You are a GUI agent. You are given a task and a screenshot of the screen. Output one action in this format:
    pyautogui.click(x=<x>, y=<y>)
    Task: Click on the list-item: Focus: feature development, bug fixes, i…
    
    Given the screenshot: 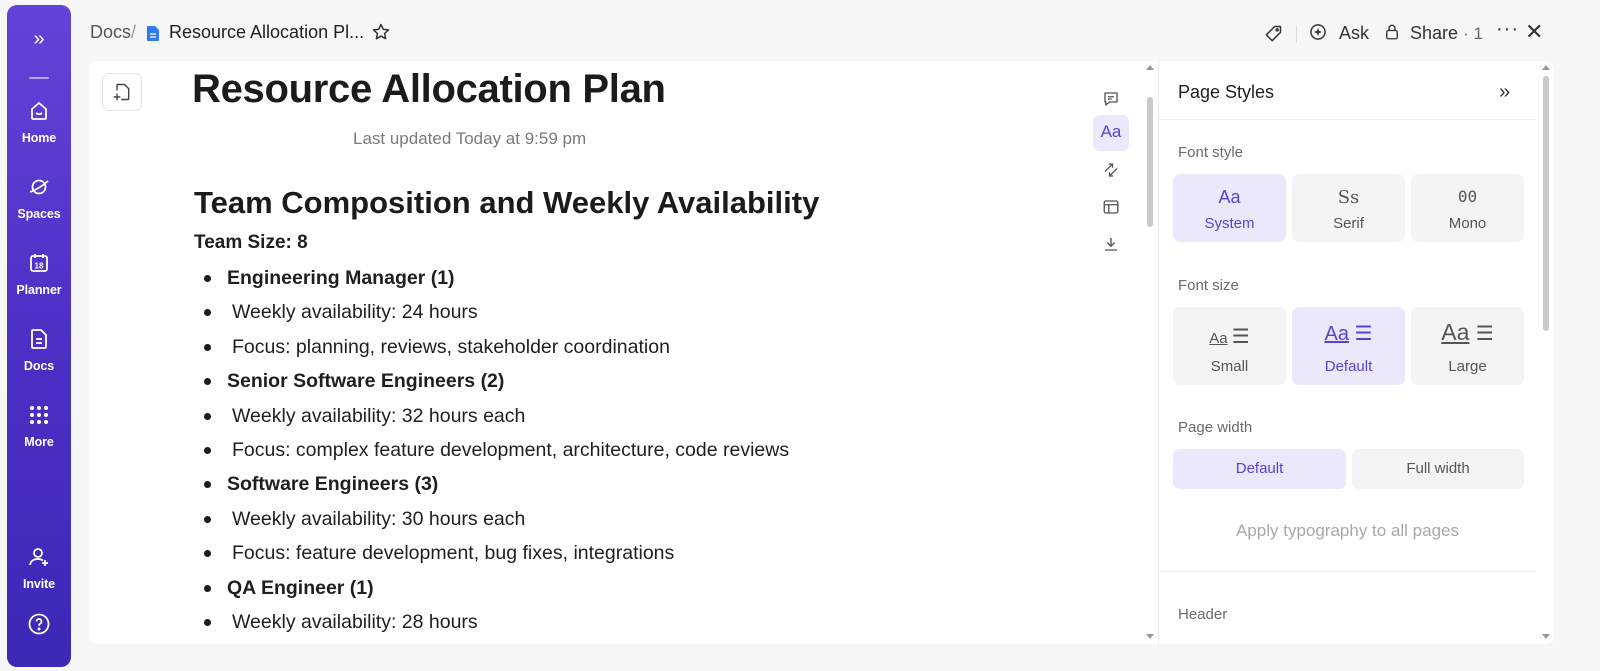 What is the action you would take?
    pyautogui.click(x=491, y=552)
    